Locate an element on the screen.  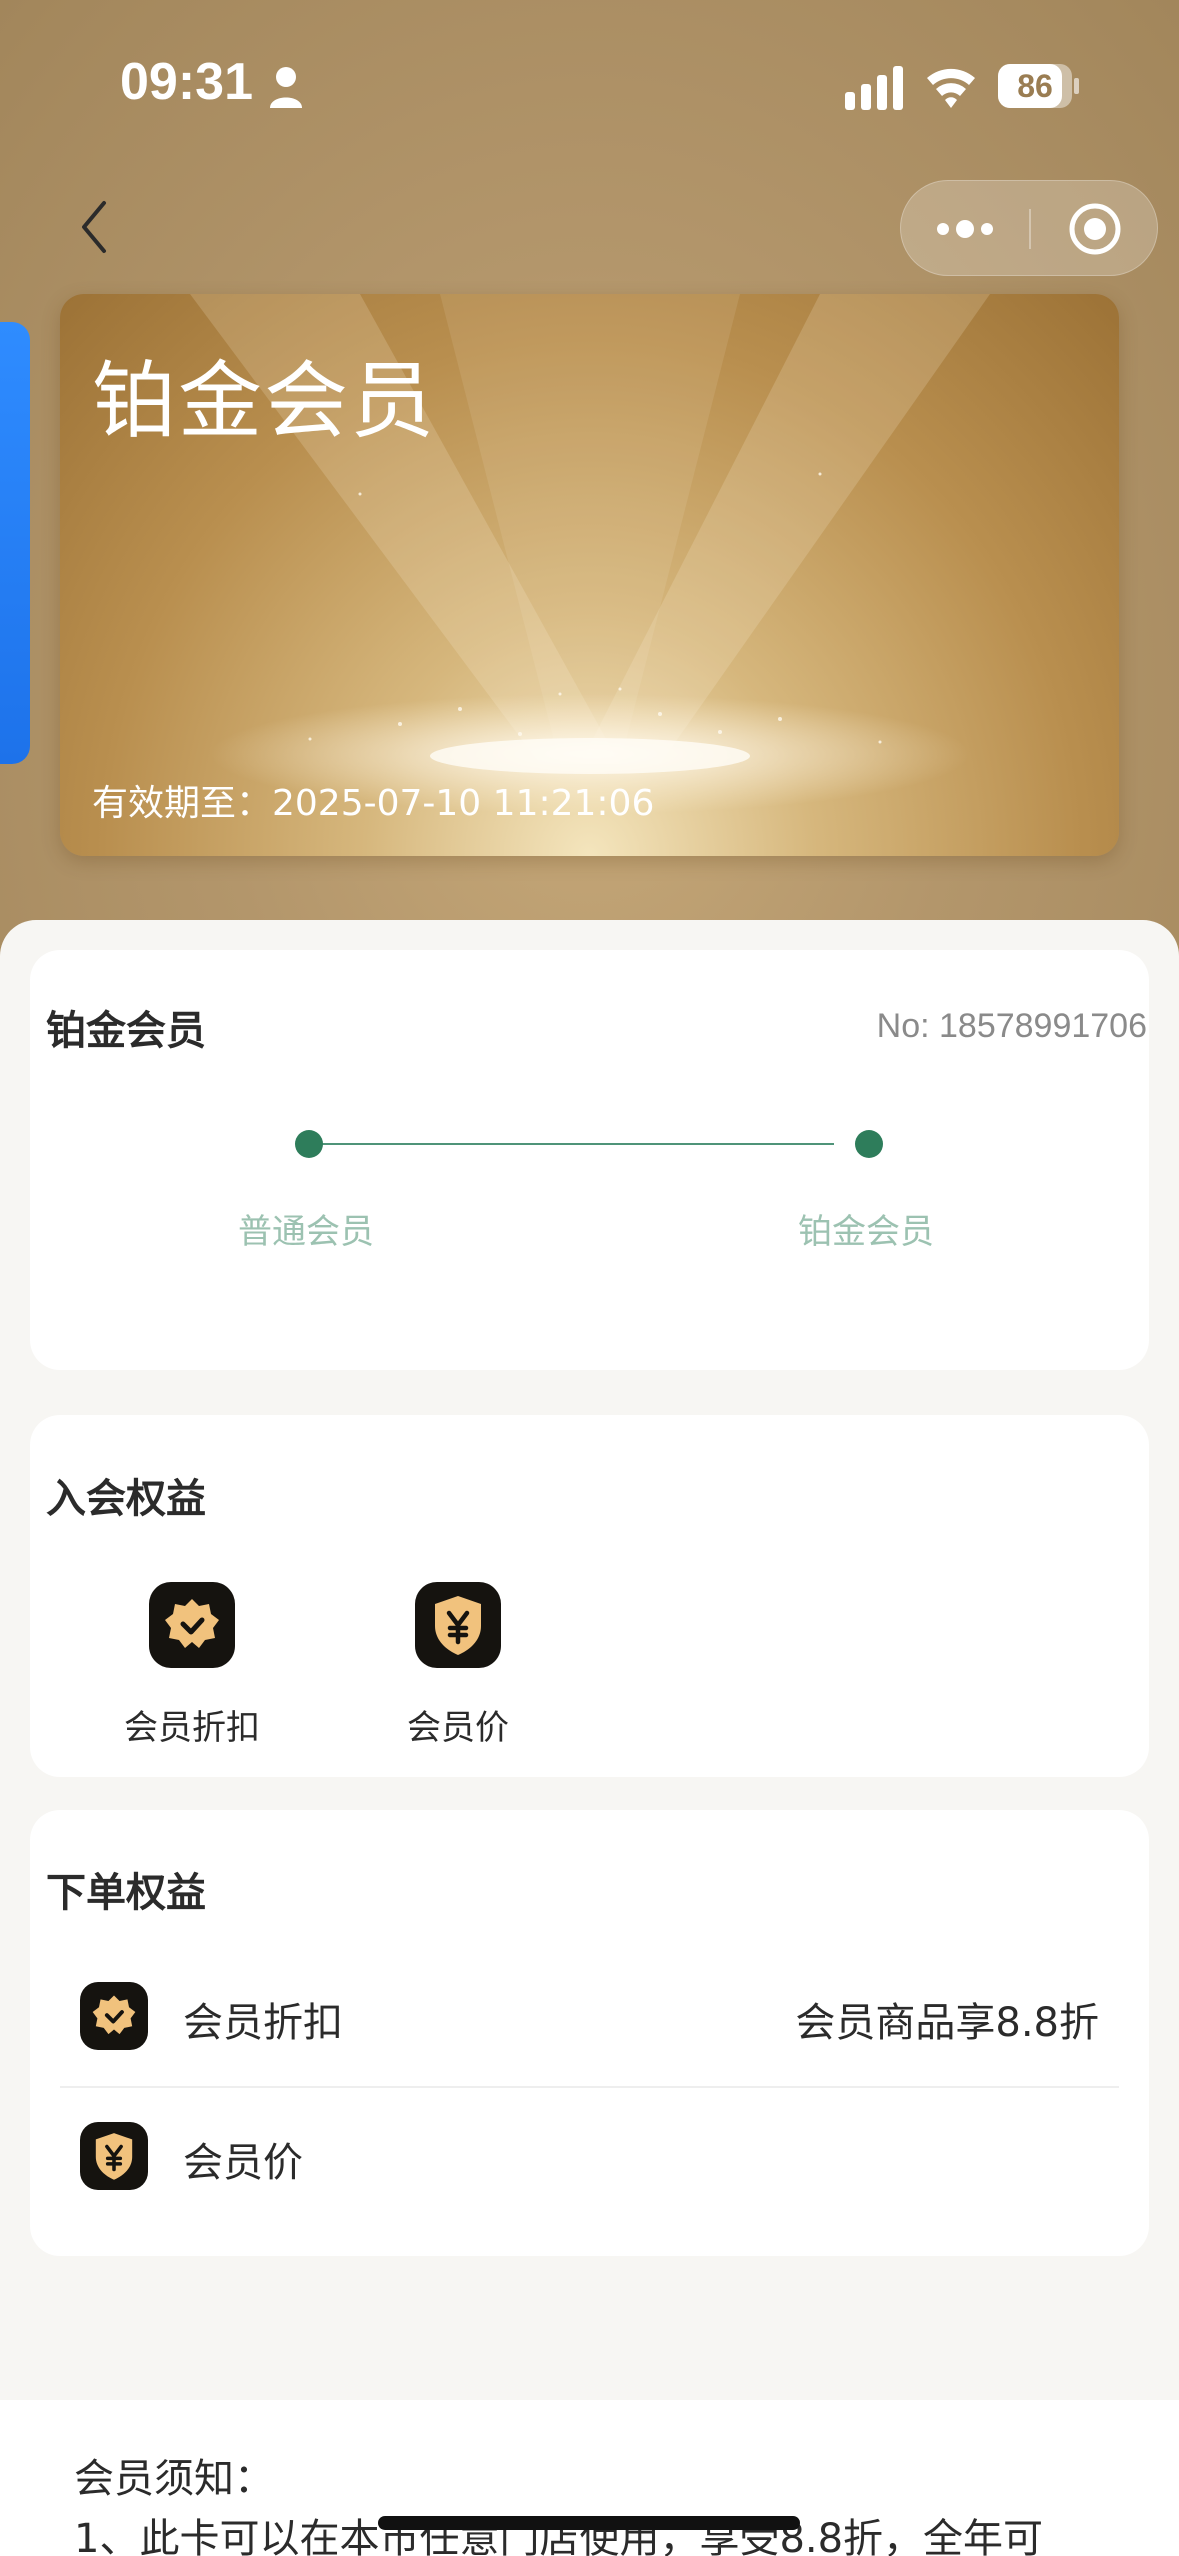
card-expiry: 有效期至：2025-07-10 11:21:06 is located at coordinates (373, 803).